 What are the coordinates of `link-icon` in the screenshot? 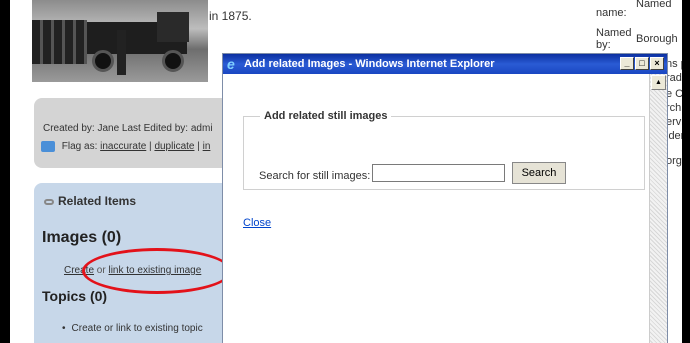 It's located at (49, 201).